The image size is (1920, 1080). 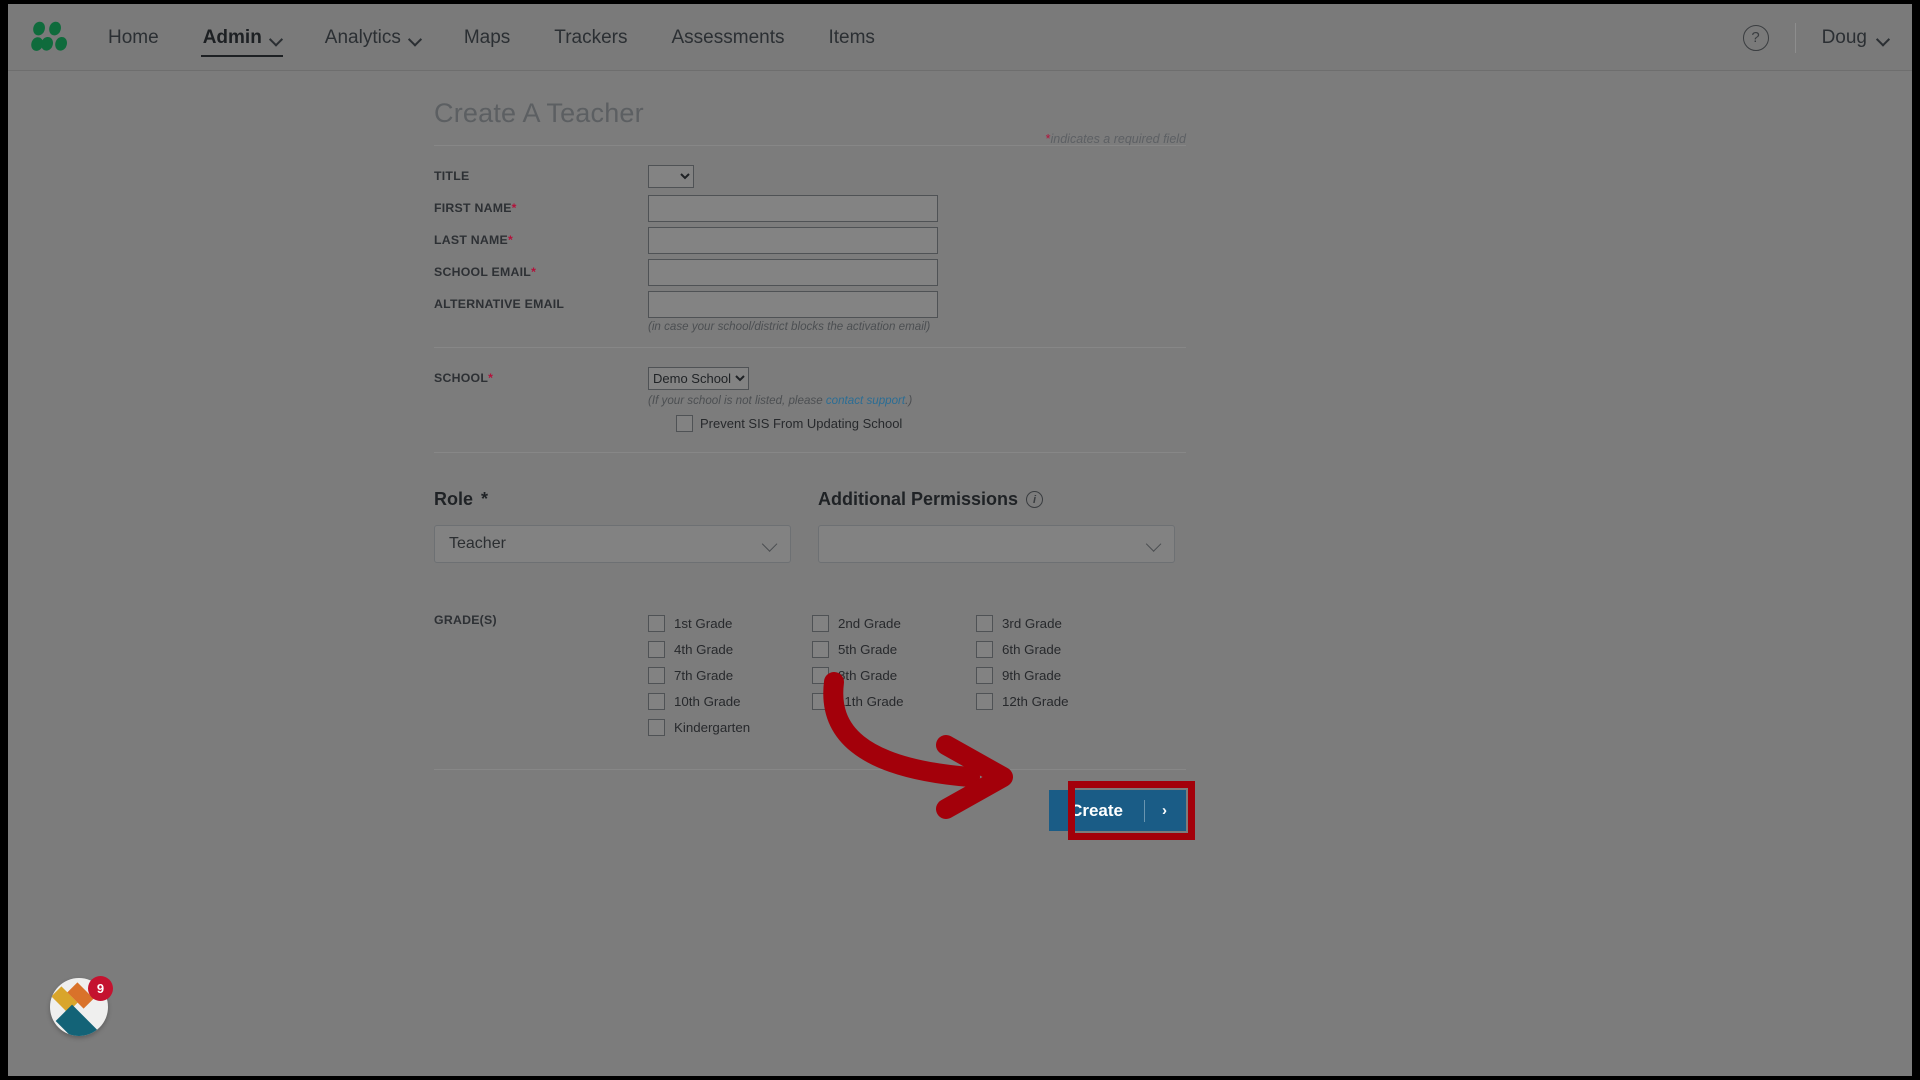 What do you see at coordinates (1032, 675) in the screenshot?
I see `grade-label: 9th Grade` at bounding box center [1032, 675].